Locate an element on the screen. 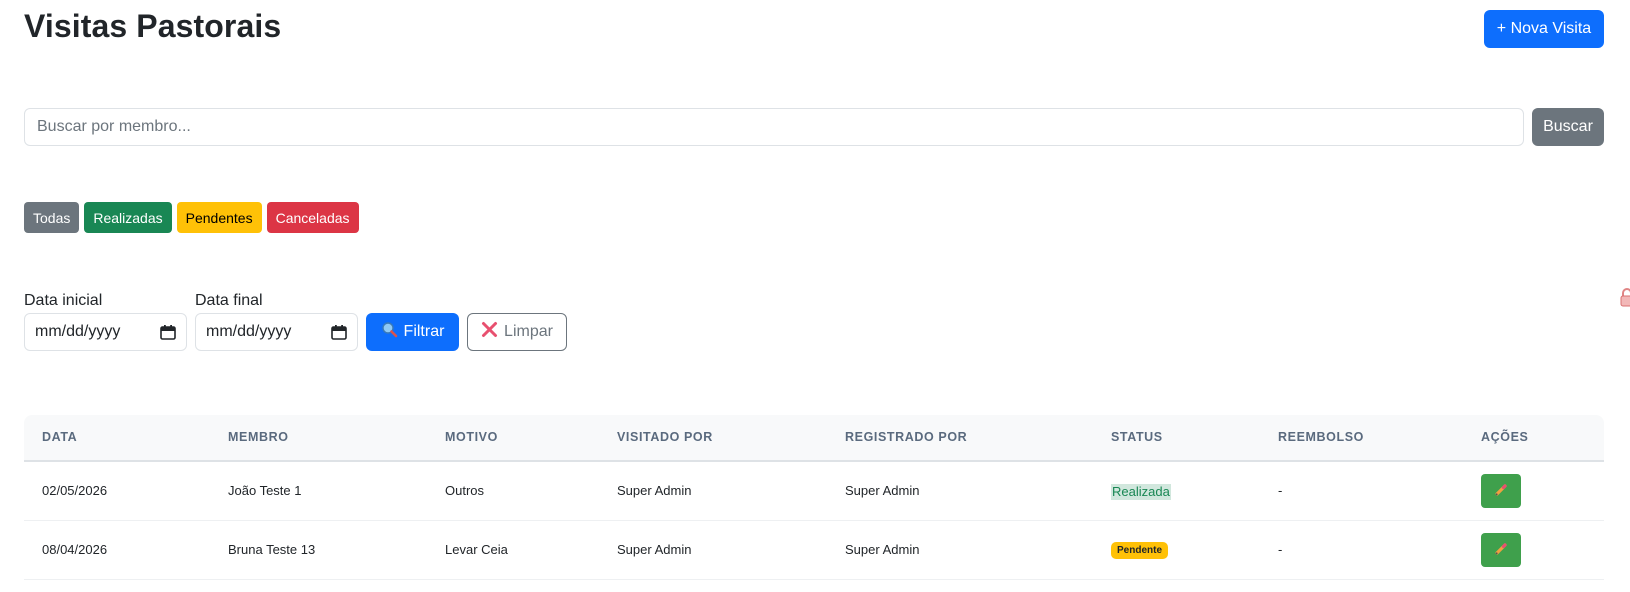  filter-done-button: Realizadas is located at coordinates (128, 217).